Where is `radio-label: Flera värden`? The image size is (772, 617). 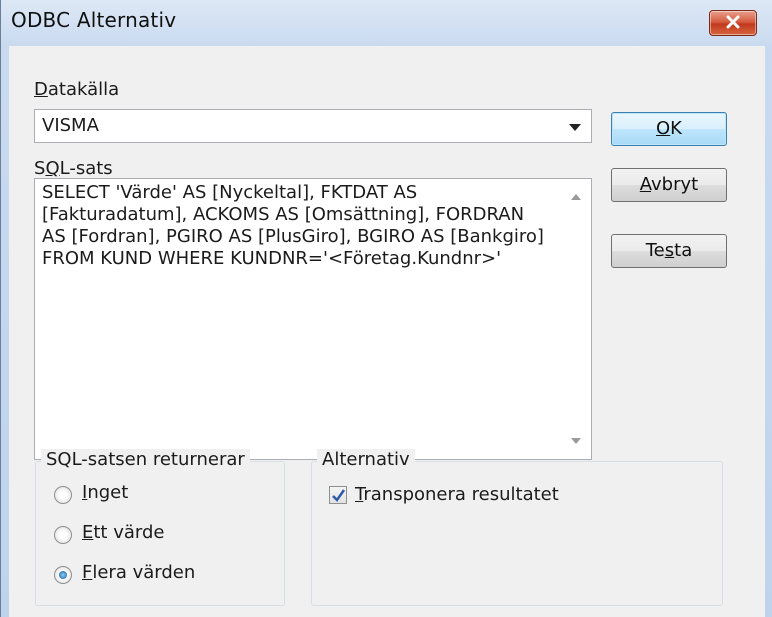 radio-label: Flera värden is located at coordinates (139, 572).